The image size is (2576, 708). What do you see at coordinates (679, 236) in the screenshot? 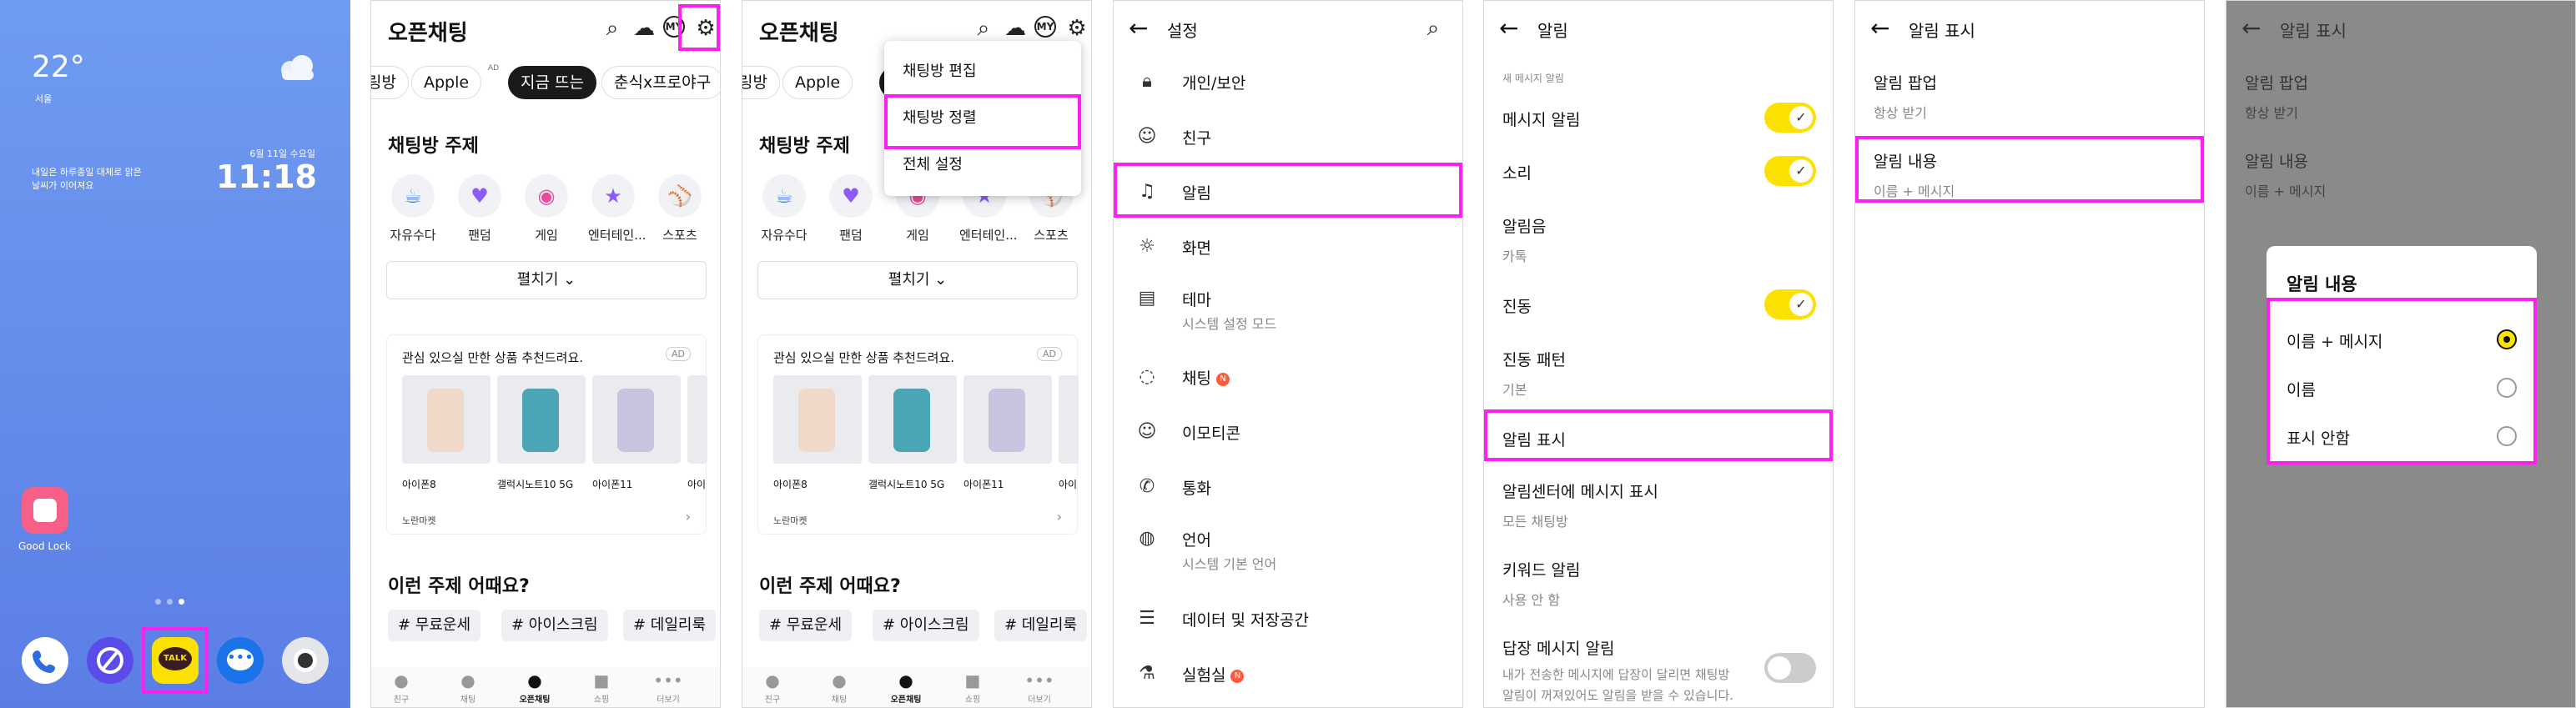
I see `topic-label: 스포츠` at bounding box center [679, 236].